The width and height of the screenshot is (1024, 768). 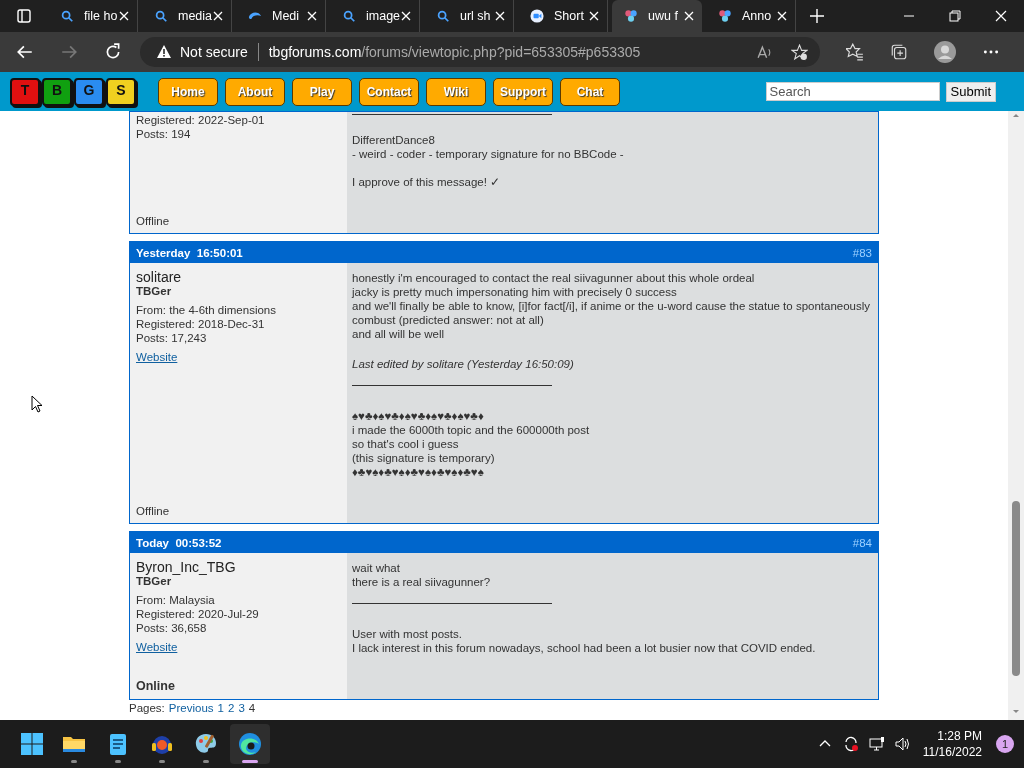 I want to click on taskbar-app, so click(x=250, y=744).